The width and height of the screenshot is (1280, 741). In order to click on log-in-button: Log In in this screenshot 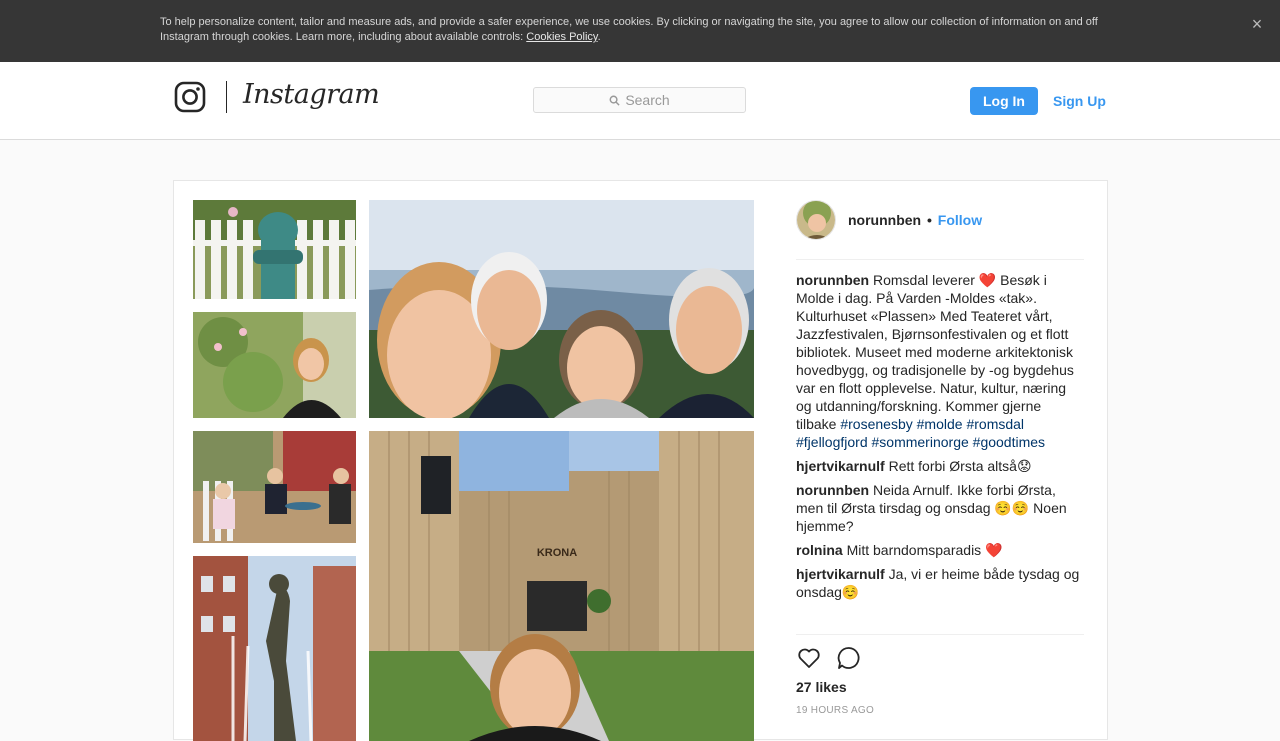, I will do `click(1004, 101)`.